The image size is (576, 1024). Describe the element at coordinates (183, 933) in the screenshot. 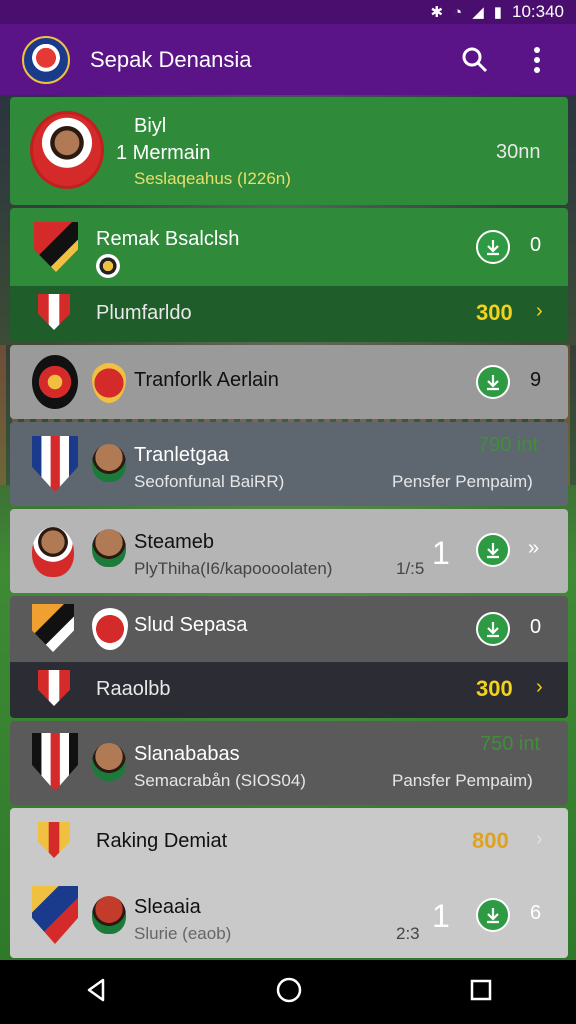

I see `player-subtitle: Slurie (eaob)` at that location.